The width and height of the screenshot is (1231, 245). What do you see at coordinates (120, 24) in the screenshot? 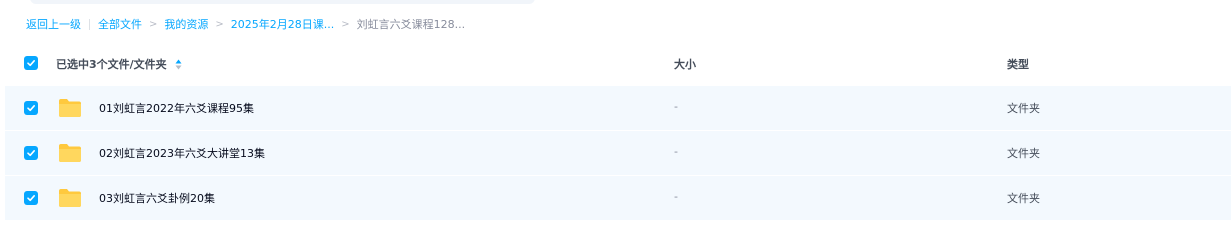
I see `breadcrumb-all-files: 全部文件` at bounding box center [120, 24].